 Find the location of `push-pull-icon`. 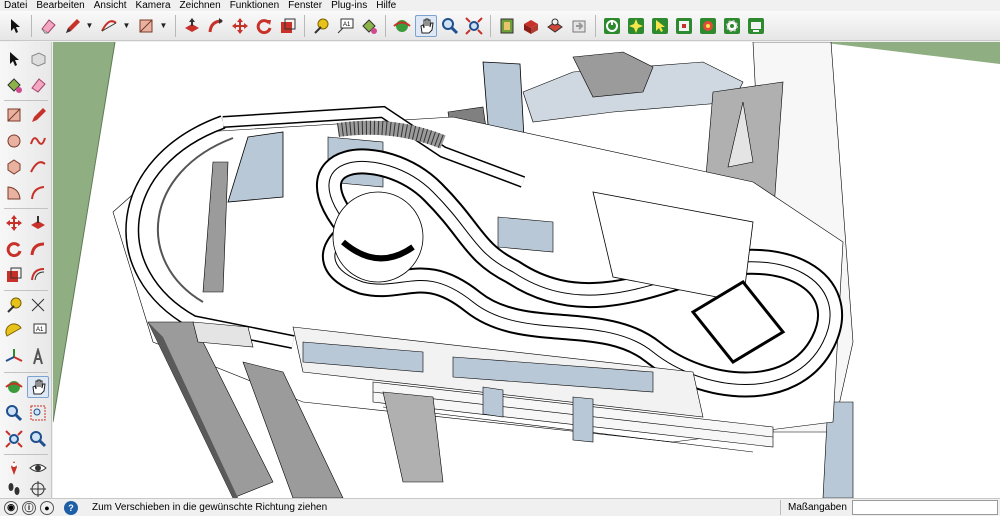

push-pull-icon is located at coordinates (38, 222).